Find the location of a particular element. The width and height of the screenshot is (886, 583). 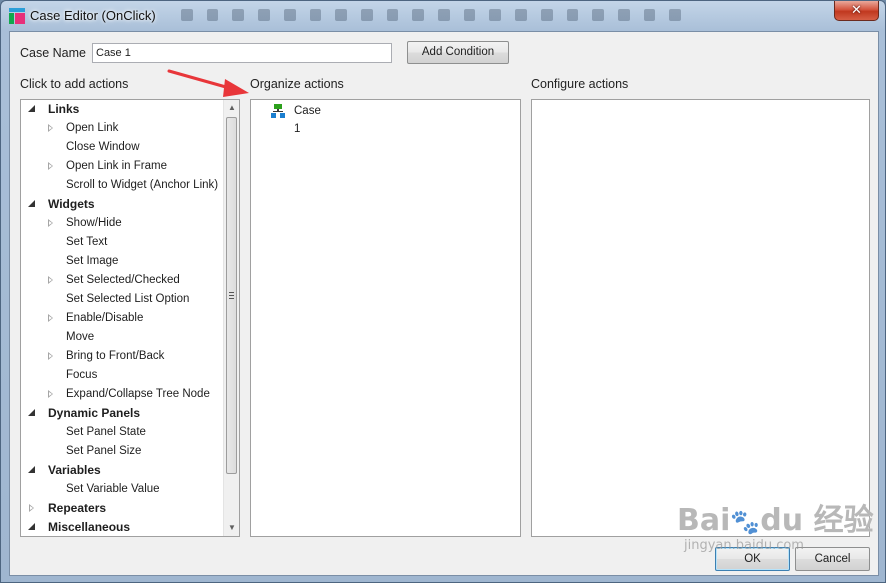

case-name-label: Case Name is located at coordinates (53, 53).